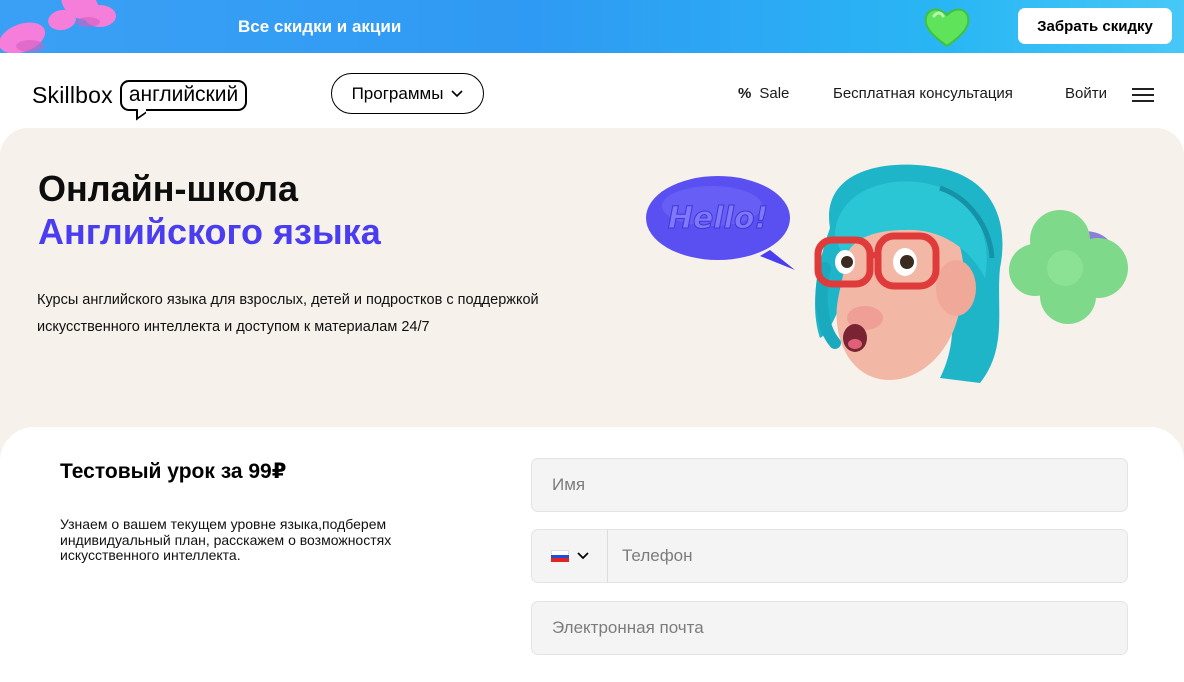 This screenshot has height=682, width=1184. I want to click on logo-tag: английский, so click(183, 100).